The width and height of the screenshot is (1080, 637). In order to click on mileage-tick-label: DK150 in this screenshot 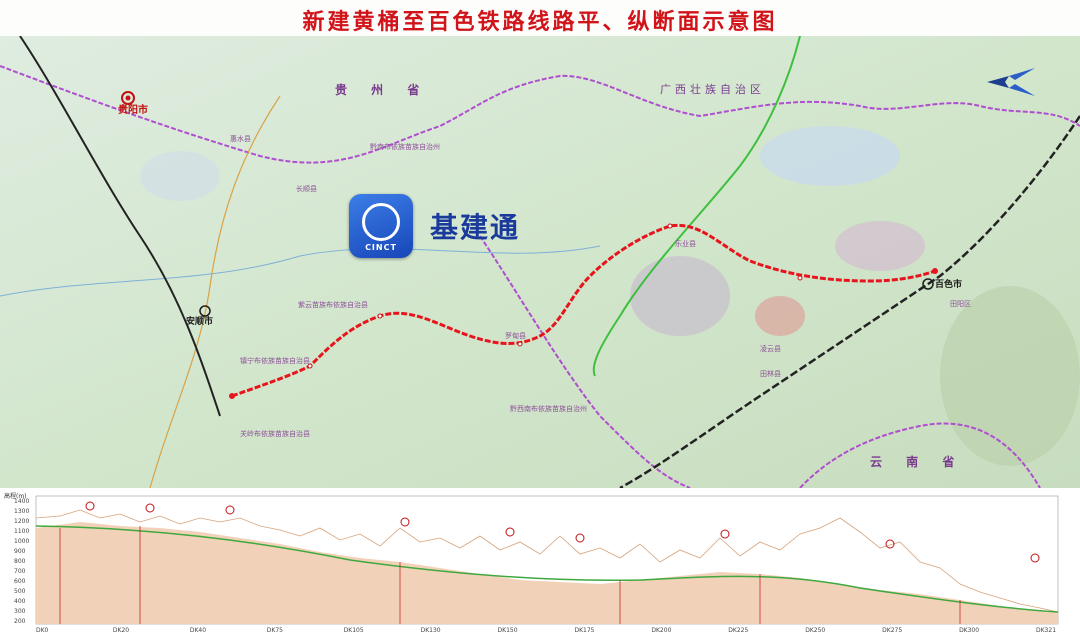, I will do `click(507, 630)`.